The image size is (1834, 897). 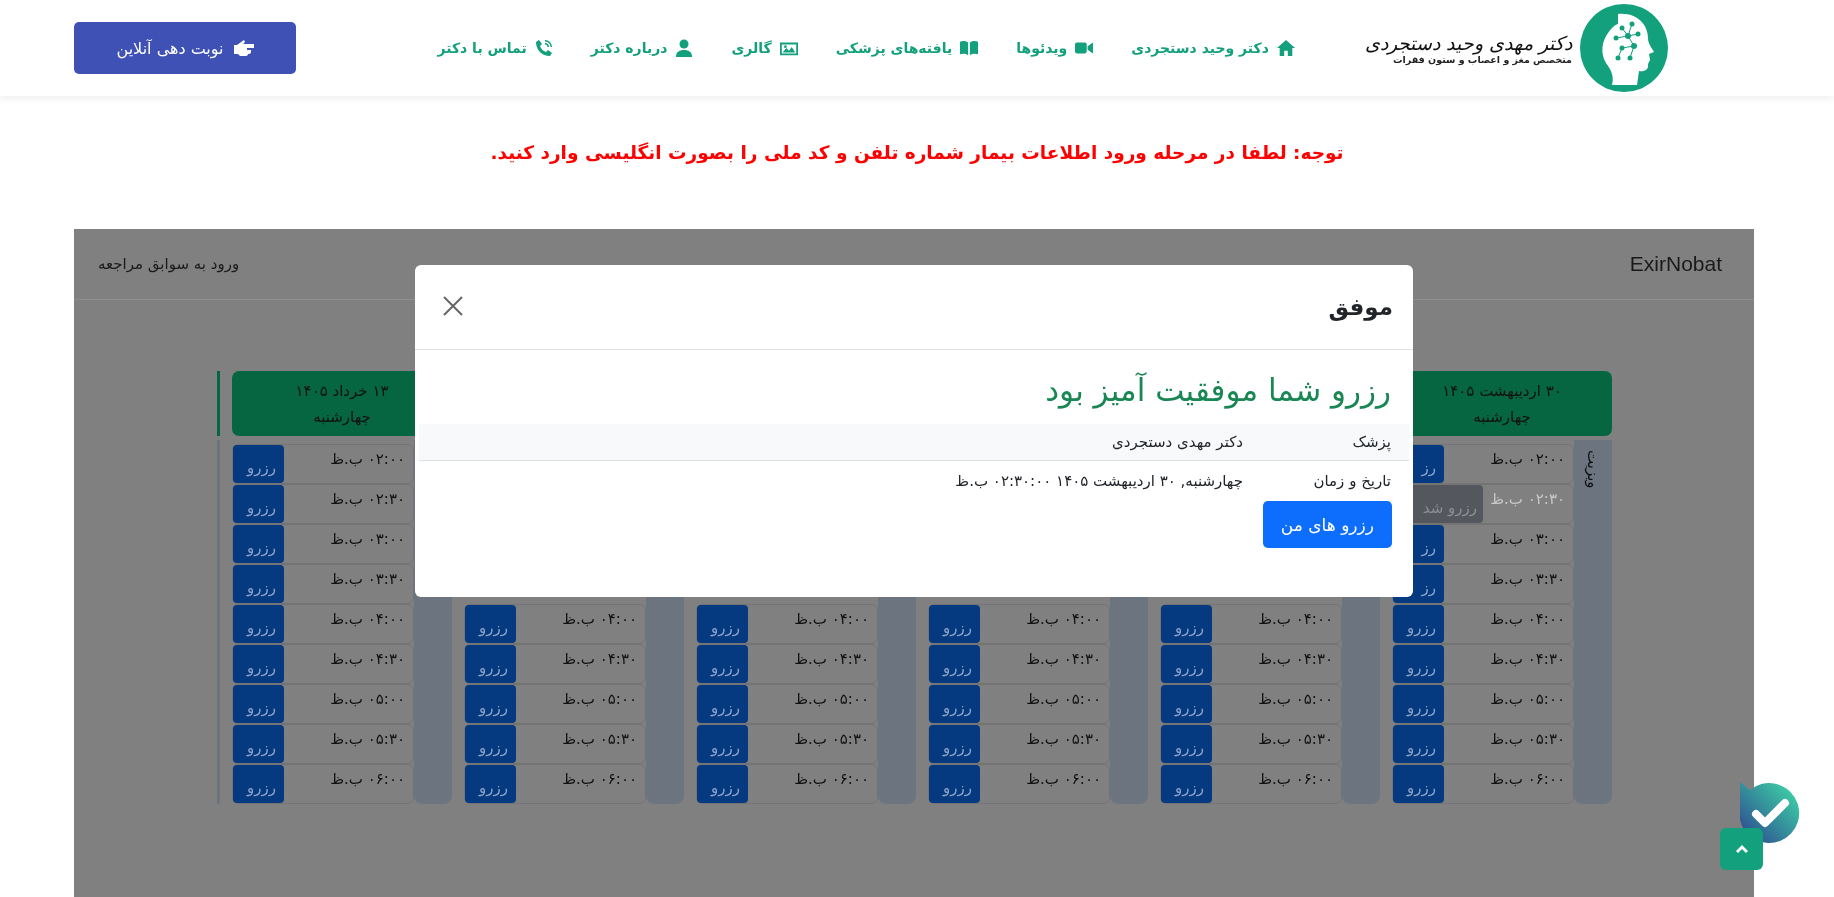 What do you see at coordinates (1055, 48) in the screenshot?
I see `nav-link: ویدئوها` at bounding box center [1055, 48].